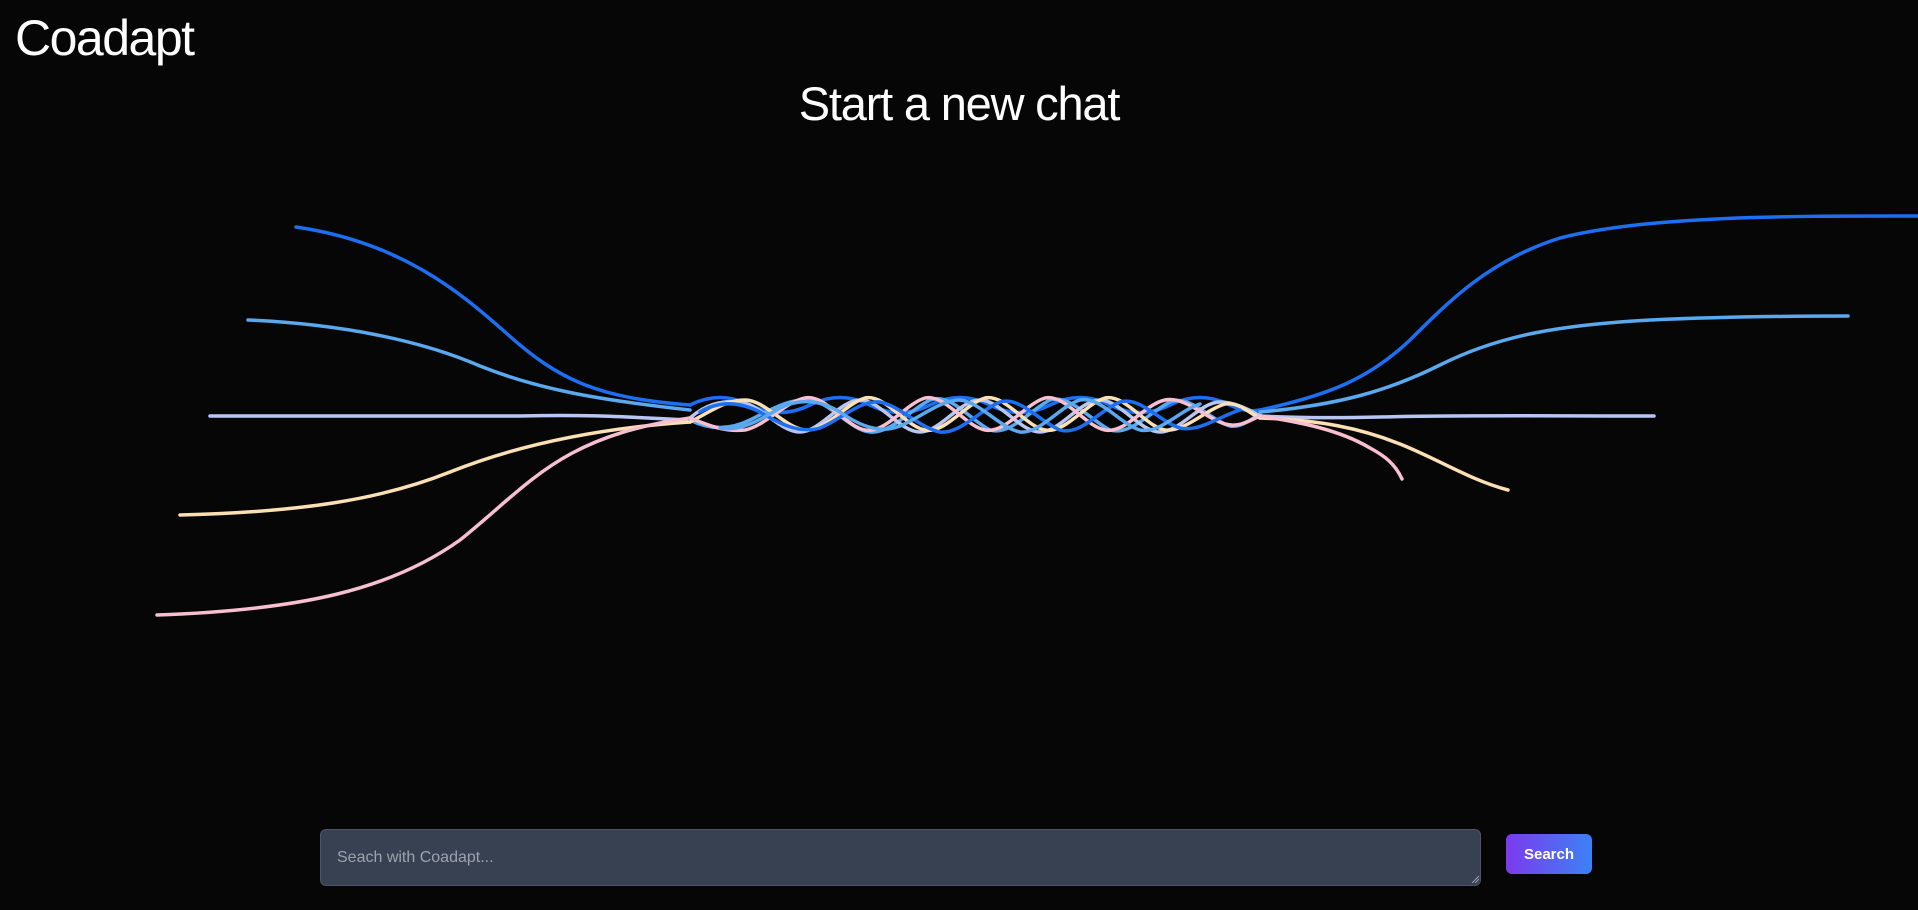 The width and height of the screenshot is (1918, 910). Describe the element at coordinates (1475, 879) in the screenshot. I see `resize-handle-icon` at that location.